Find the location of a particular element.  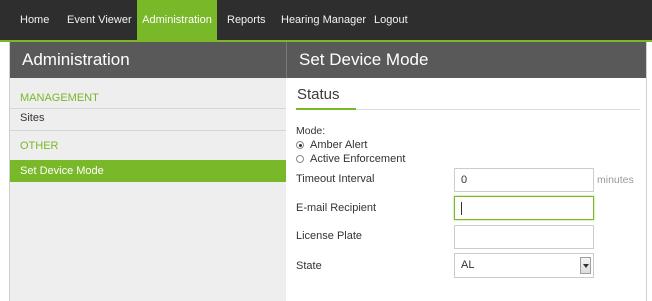

chevron-down-icon is located at coordinates (585, 265).